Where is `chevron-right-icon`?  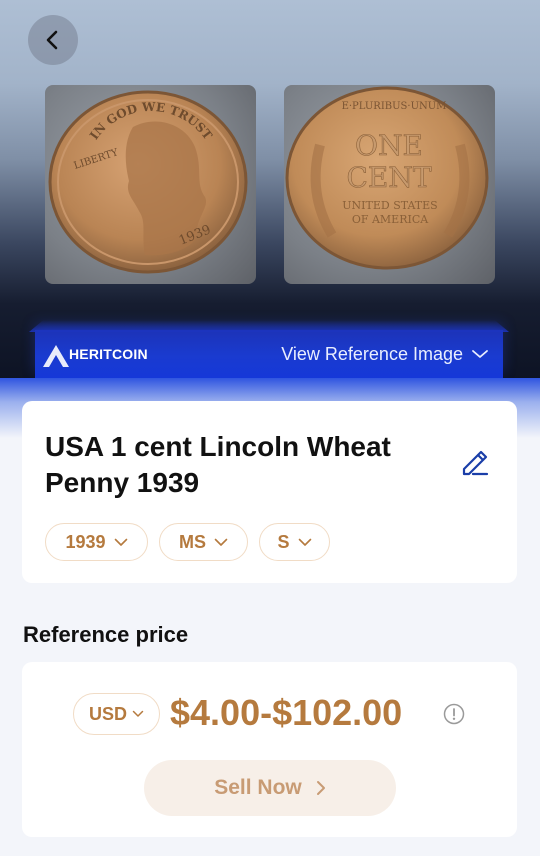 chevron-right-icon is located at coordinates (320, 788).